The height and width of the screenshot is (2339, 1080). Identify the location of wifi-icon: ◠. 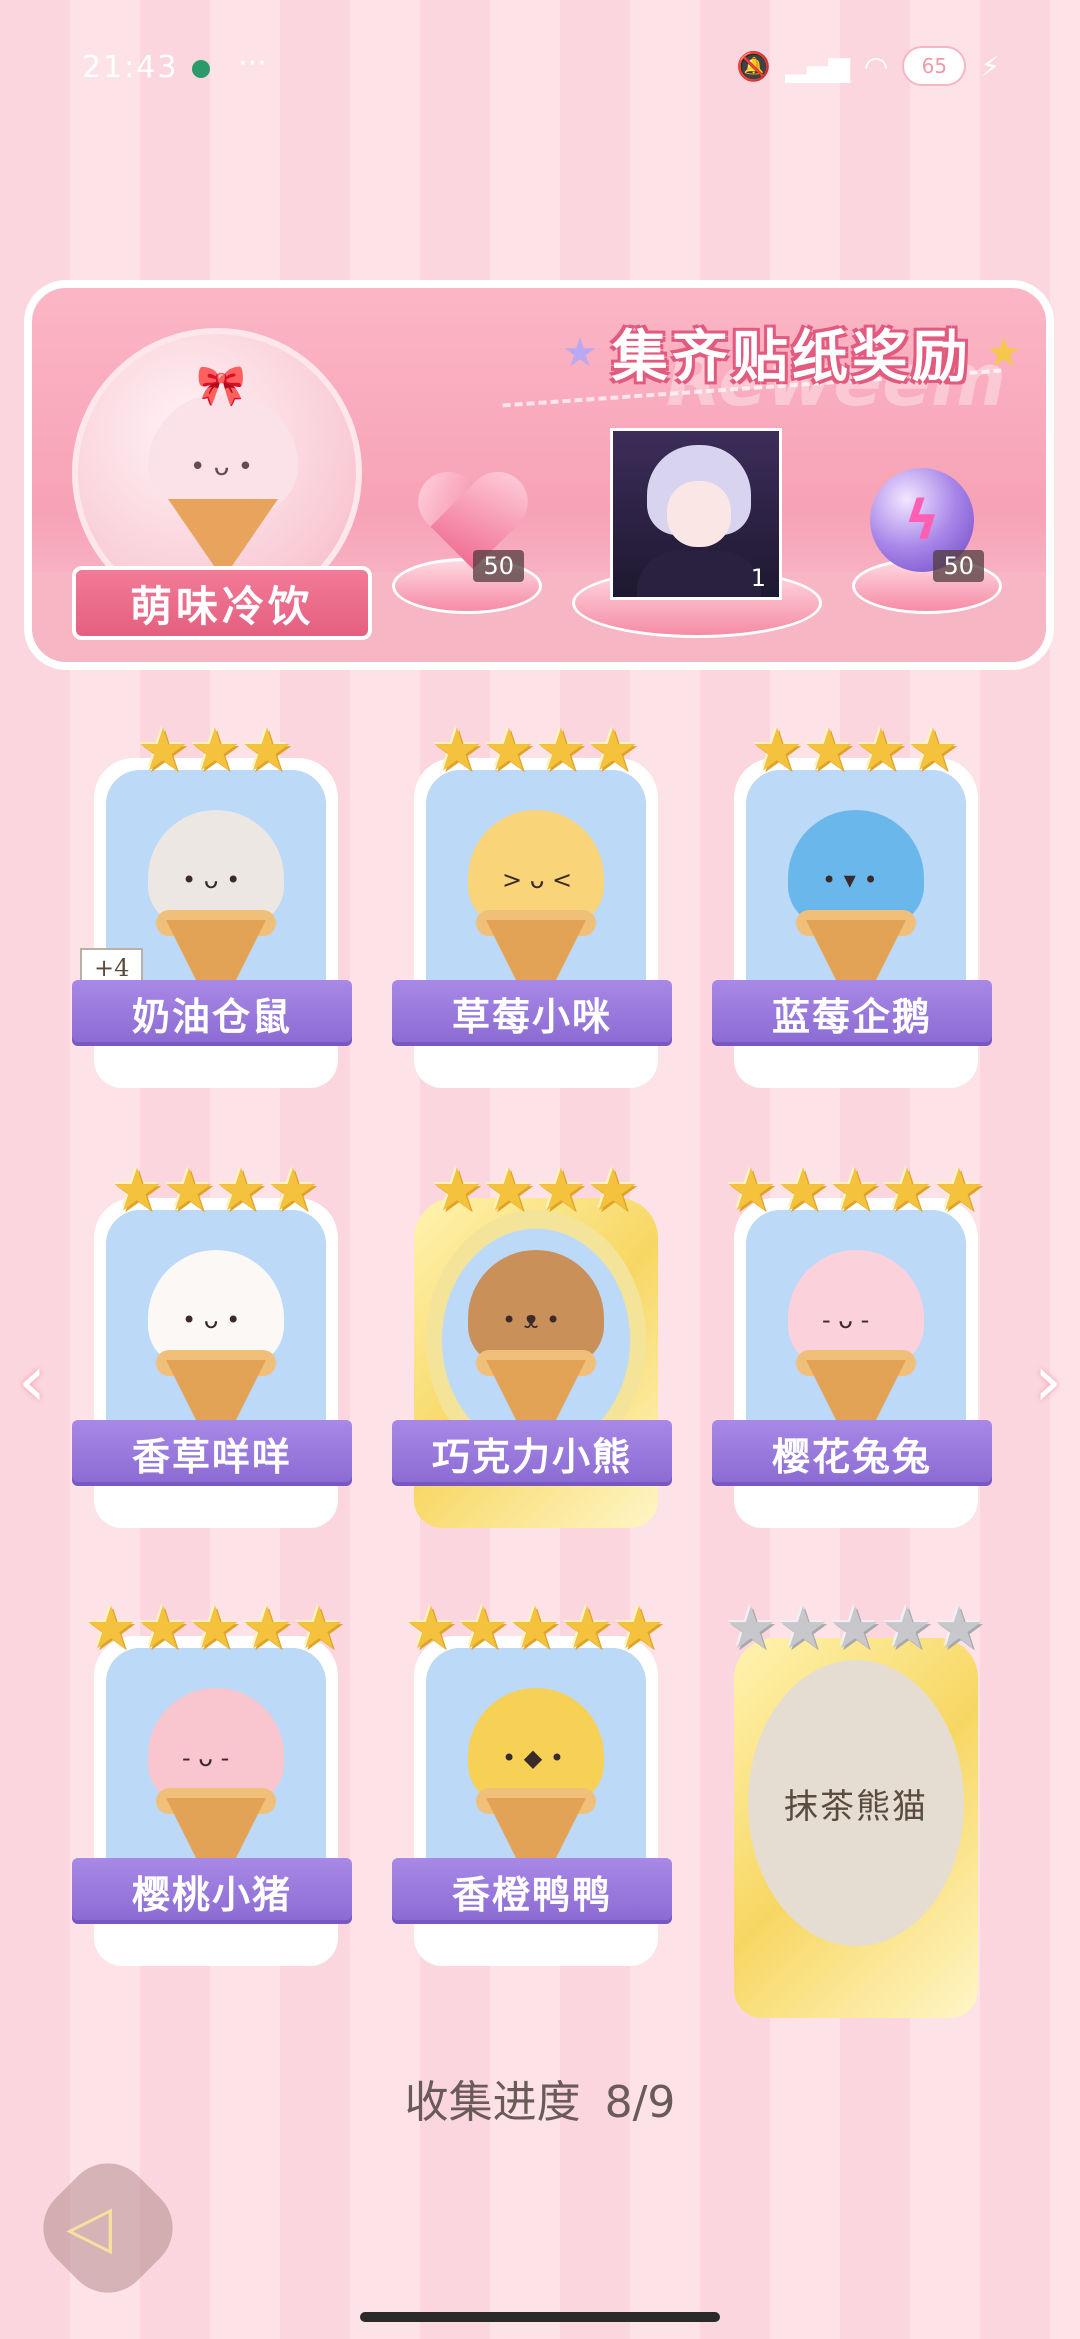
(876, 66).